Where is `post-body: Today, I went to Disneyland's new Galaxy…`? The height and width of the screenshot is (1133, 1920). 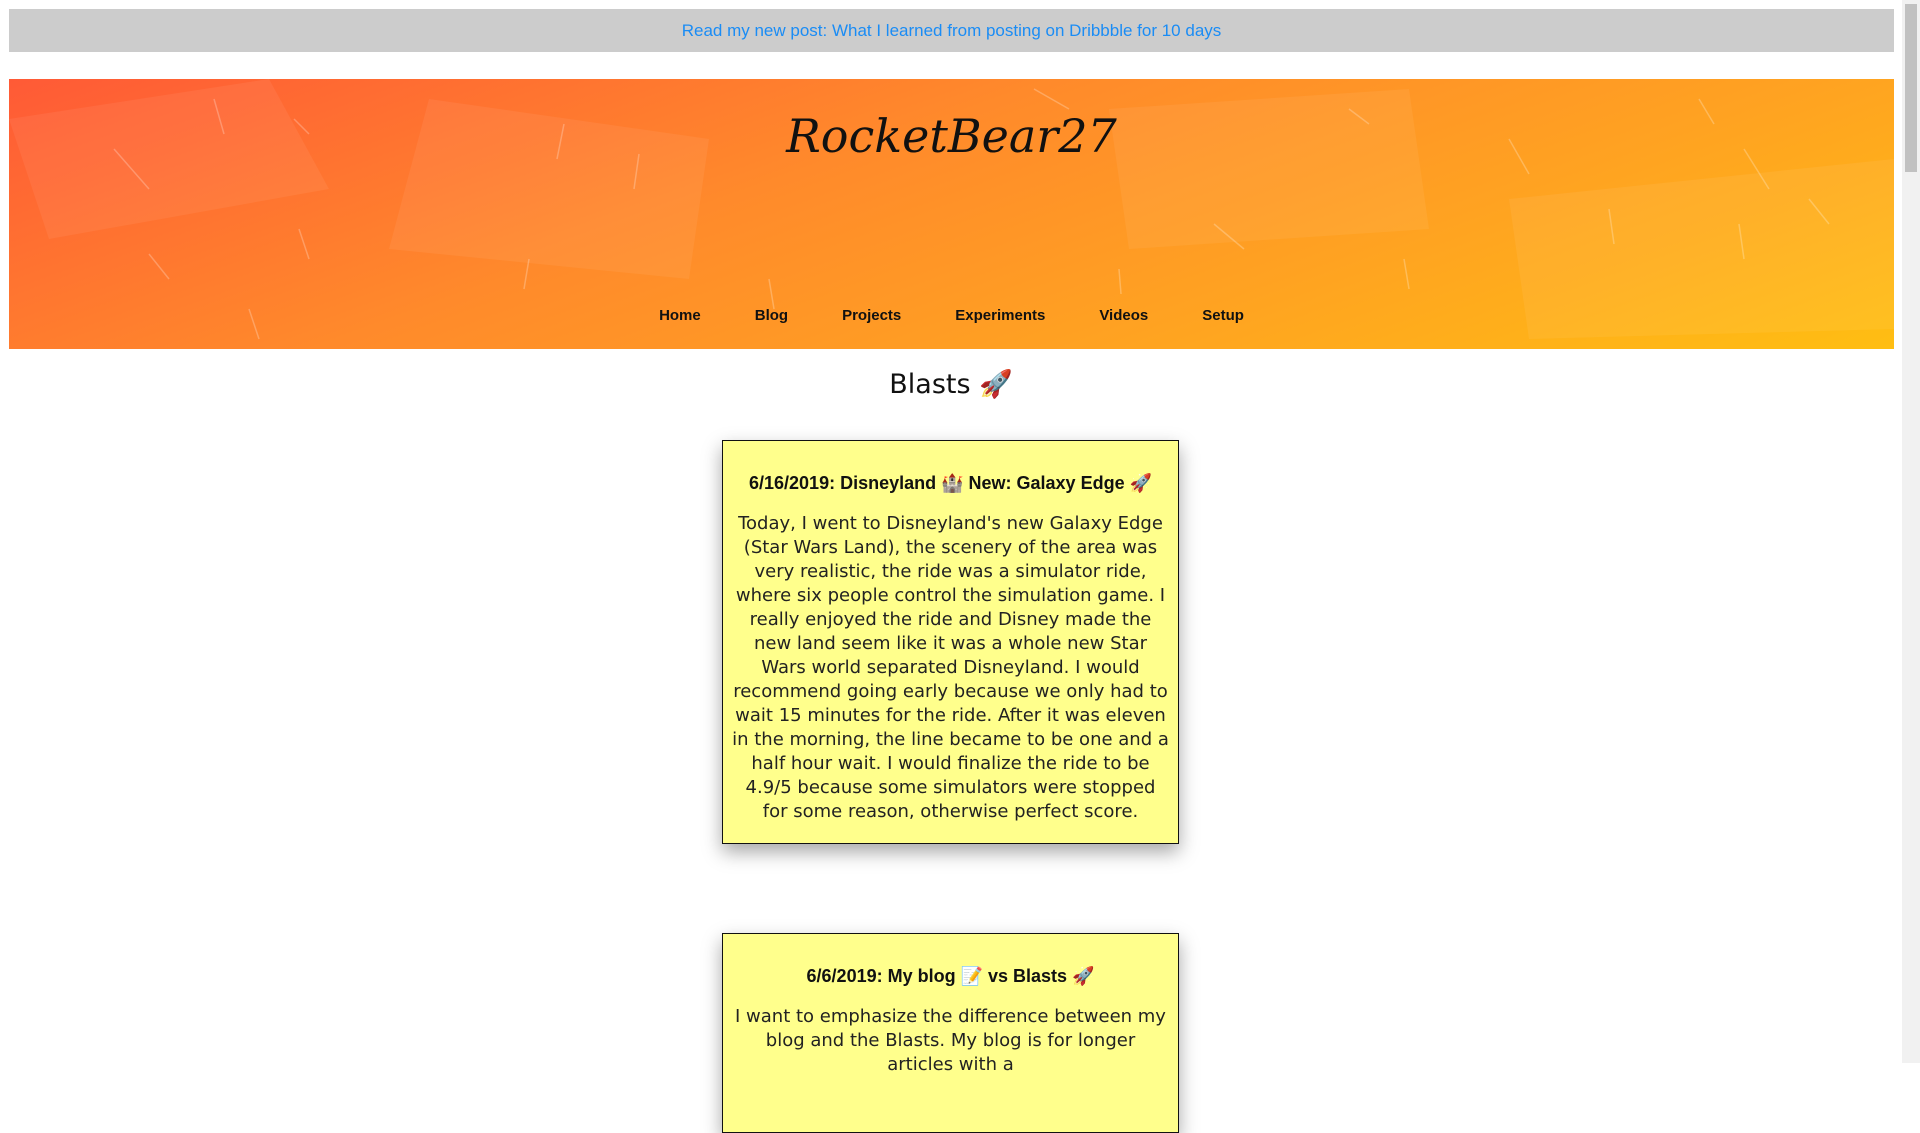
post-body: Today, I went to Disneyland's new Galaxy… is located at coordinates (950, 667).